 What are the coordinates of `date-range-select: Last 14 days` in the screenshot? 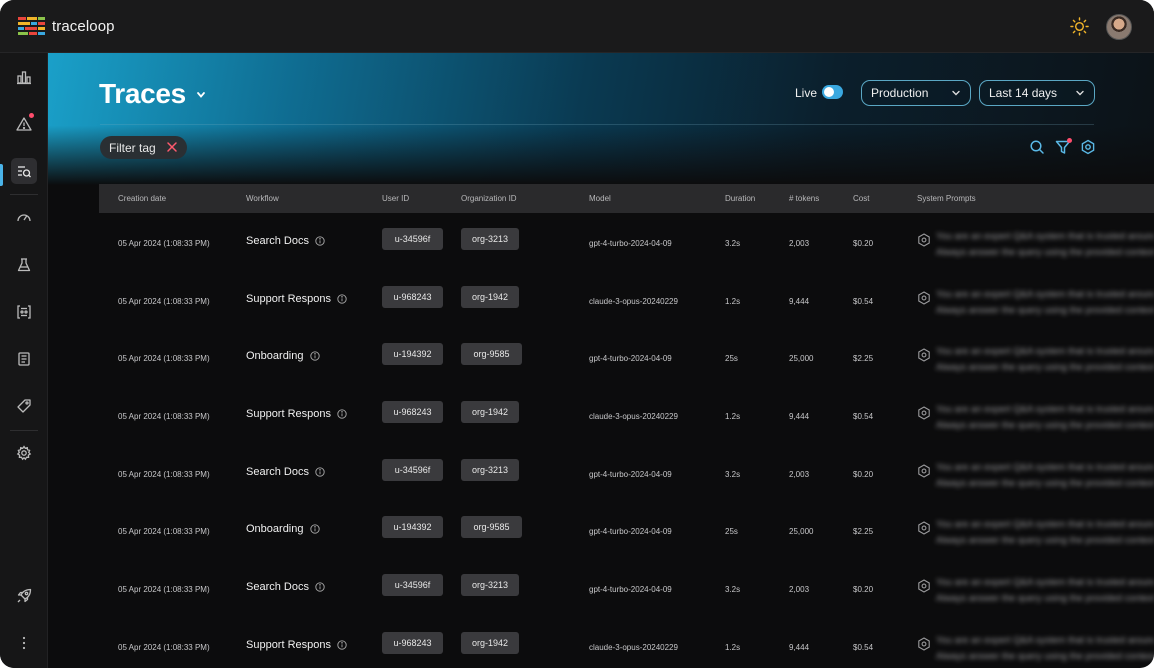 It's located at (1037, 93).